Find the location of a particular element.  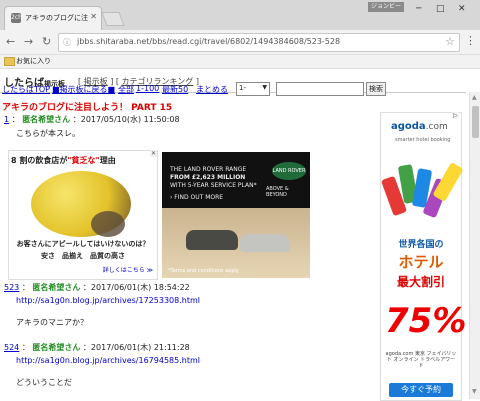

ad-headline-c: 理由 is located at coordinates (107, 160).